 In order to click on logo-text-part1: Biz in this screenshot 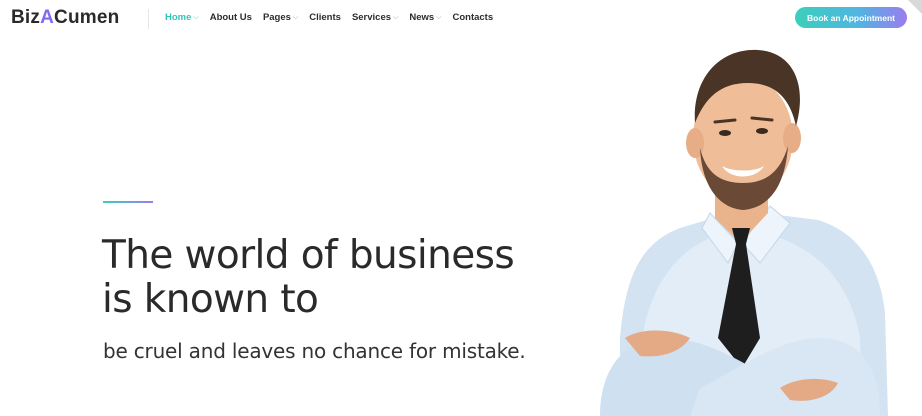, I will do `click(26, 17)`.